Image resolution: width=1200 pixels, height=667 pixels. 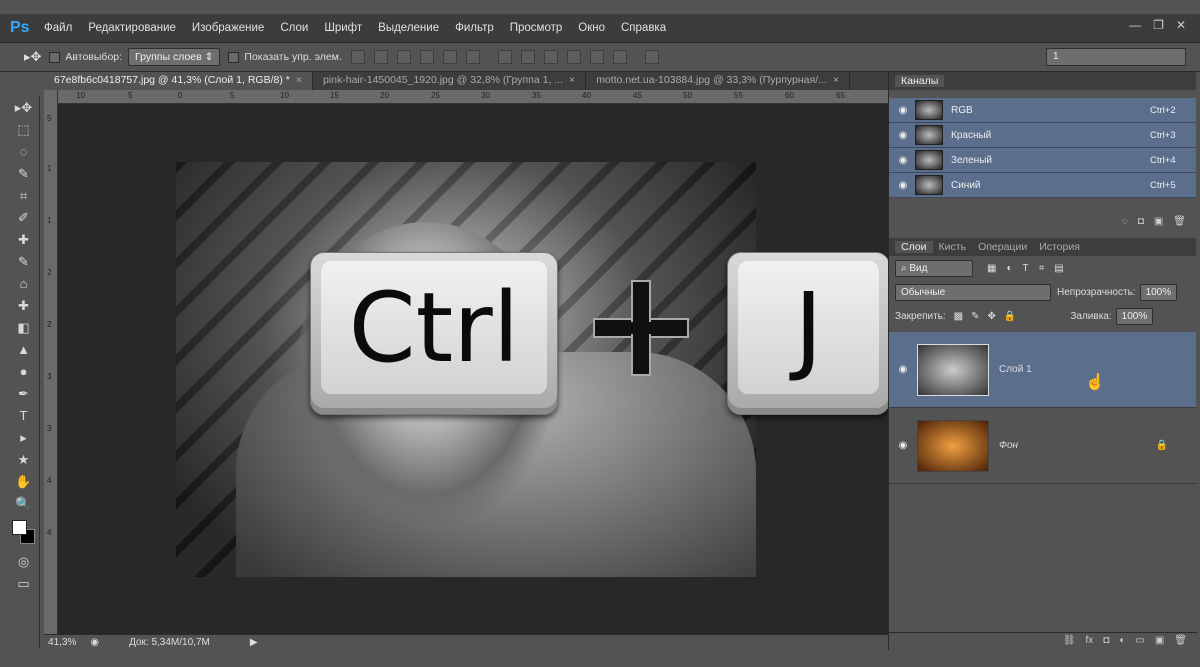 What do you see at coordinates (24, 240) in the screenshot?
I see `healing-tool-icon: ✚` at bounding box center [24, 240].